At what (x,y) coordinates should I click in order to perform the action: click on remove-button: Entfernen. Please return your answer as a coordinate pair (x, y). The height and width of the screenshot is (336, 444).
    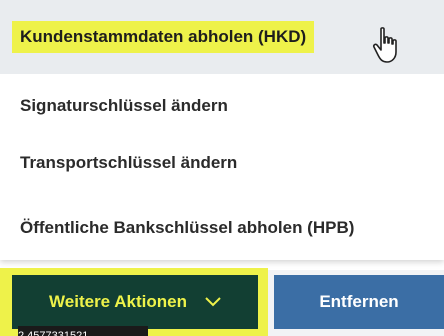
    Looking at the image, I should click on (359, 302).